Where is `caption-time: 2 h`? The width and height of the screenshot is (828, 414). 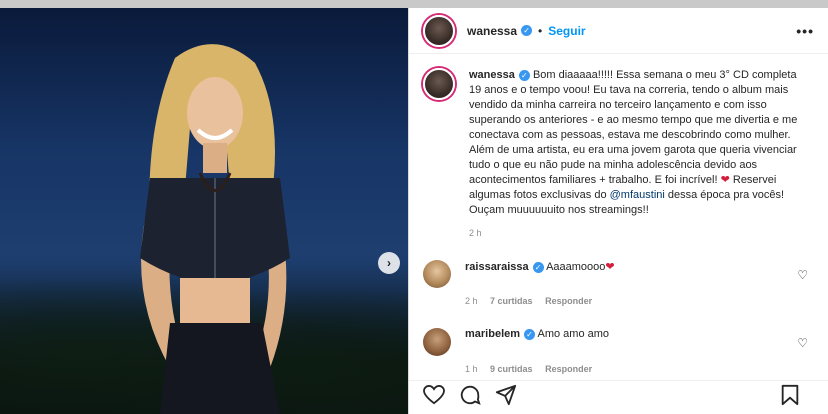
caption-time: 2 h is located at coordinates (475, 233).